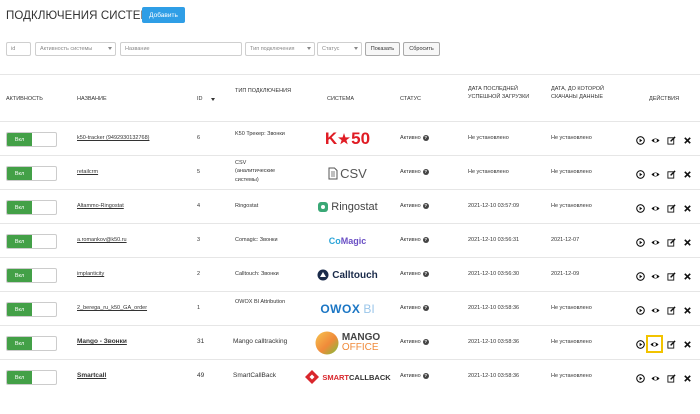 The height and width of the screenshot is (414, 700). I want to click on filter-activity-placeholder: Активность системы, so click(66, 49).